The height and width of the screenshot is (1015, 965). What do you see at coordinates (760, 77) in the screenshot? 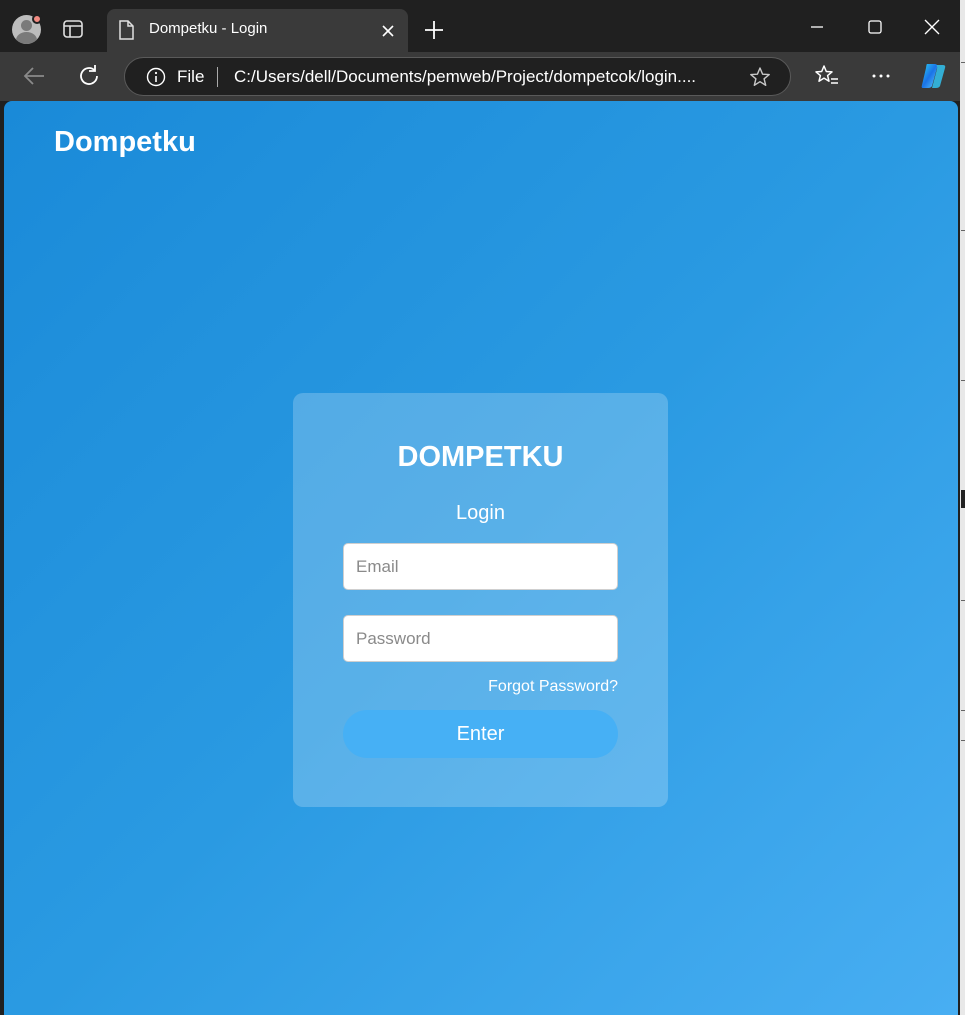
I see `favorite-star-icon` at bounding box center [760, 77].